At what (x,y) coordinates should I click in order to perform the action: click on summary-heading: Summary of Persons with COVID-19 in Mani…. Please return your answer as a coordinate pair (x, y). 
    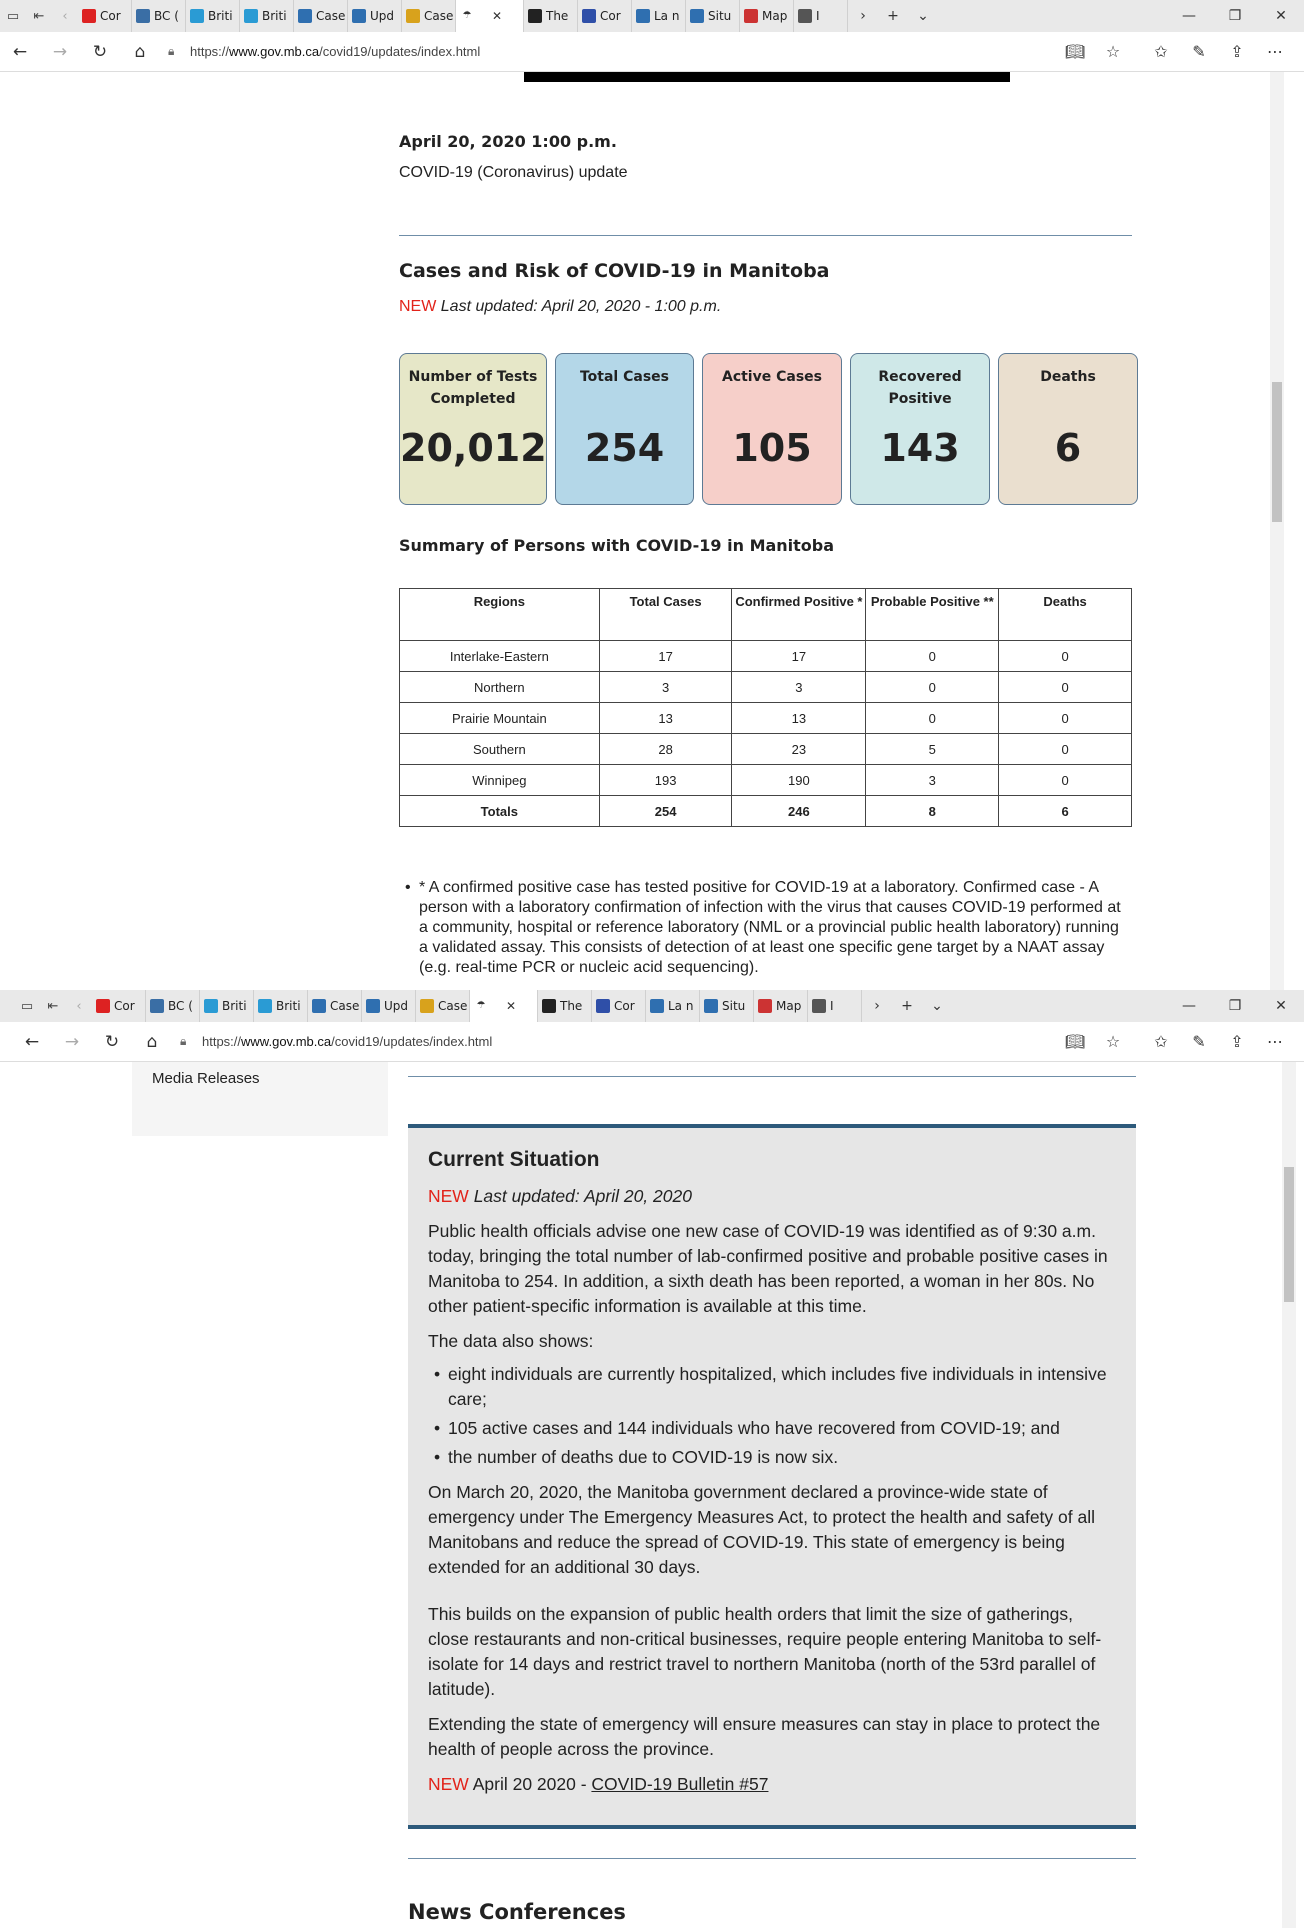
    Looking at the image, I should click on (617, 545).